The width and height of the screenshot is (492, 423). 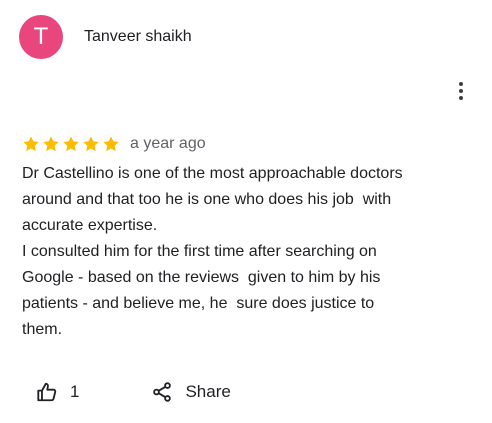 I want to click on like-count: 1, so click(x=75, y=391).